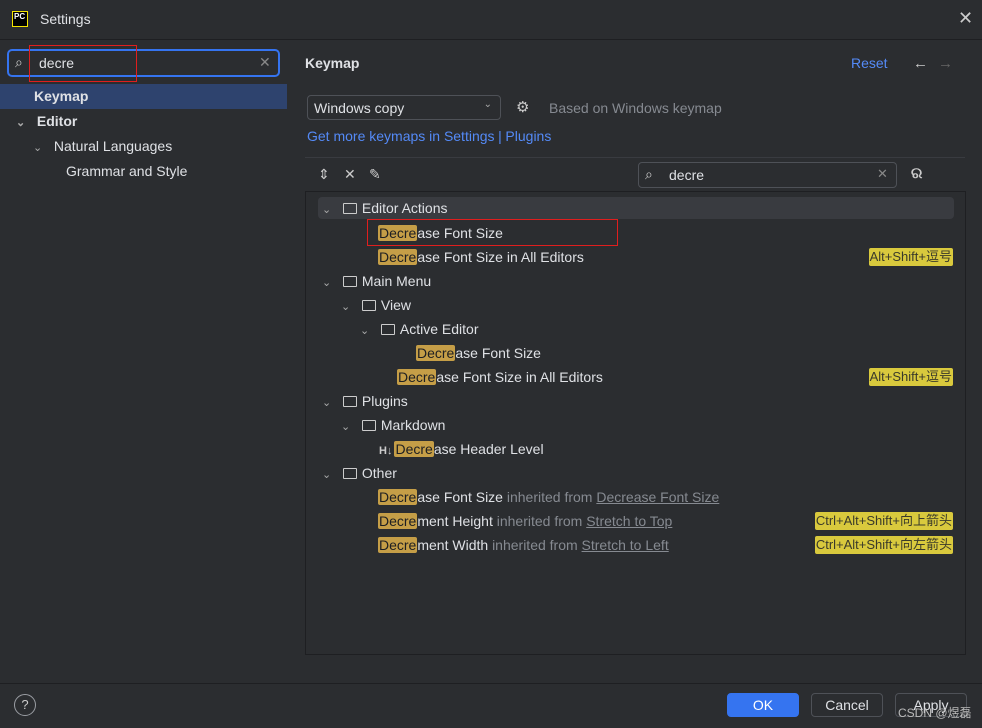  I want to click on sidebar-item-natural-languages: ⌄ Natural Languages, so click(143, 146).